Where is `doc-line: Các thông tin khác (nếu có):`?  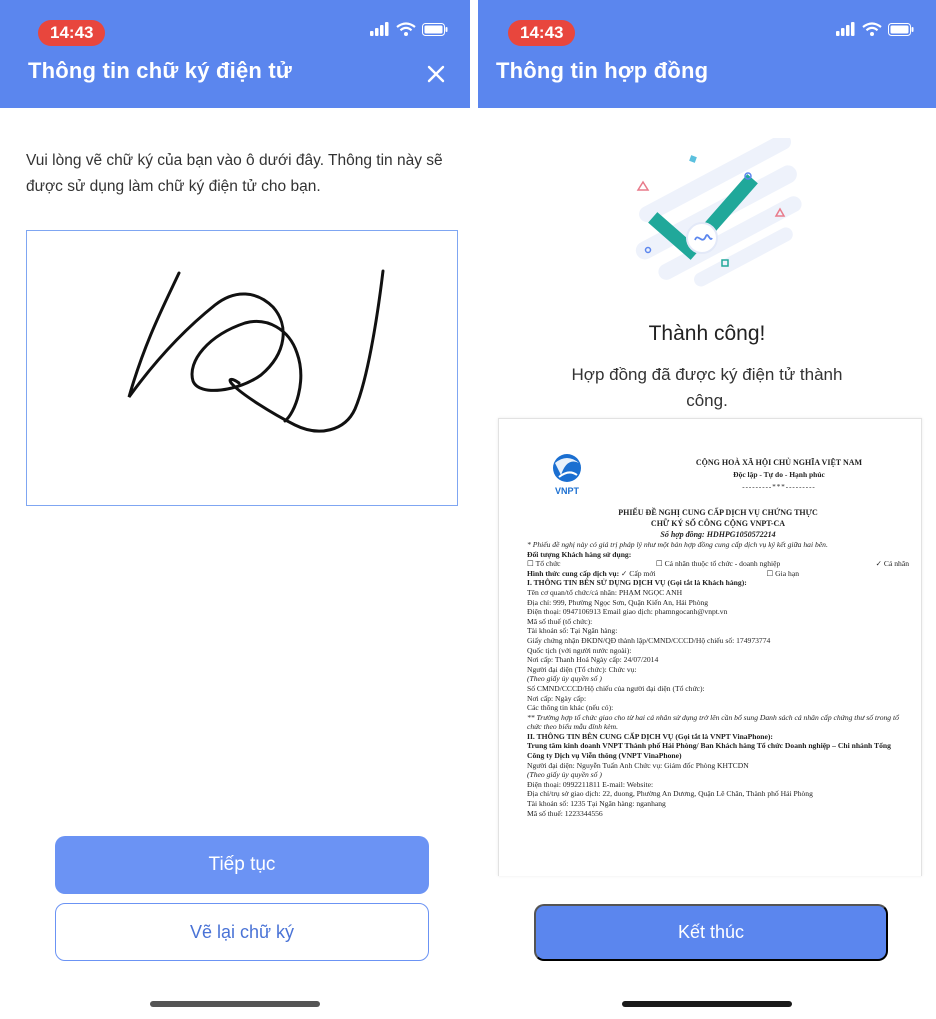
doc-line: Các thông tin khác (nếu có): is located at coordinates (570, 708).